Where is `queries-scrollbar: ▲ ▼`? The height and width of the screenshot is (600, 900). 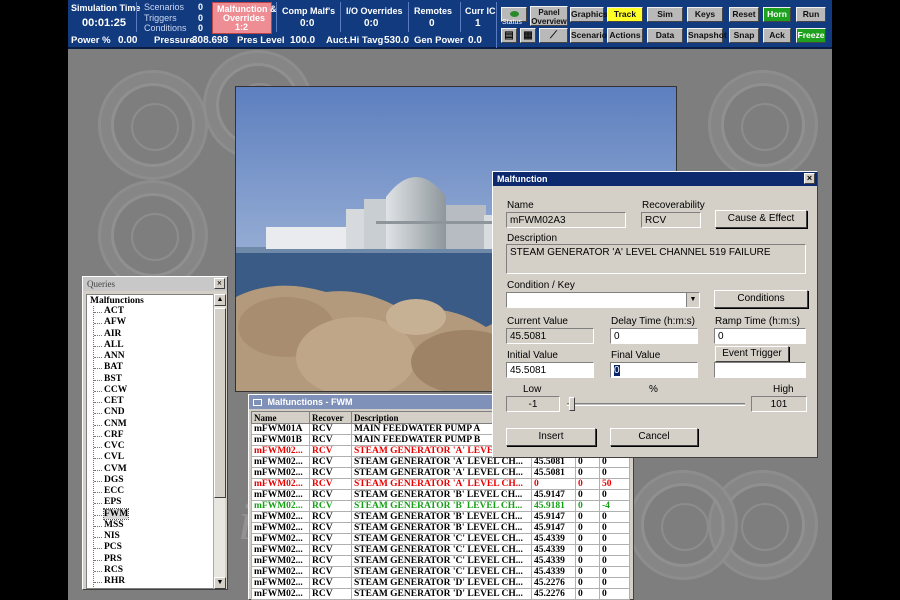 queries-scrollbar: ▲ ▼ is located at coordinates (219, 441).